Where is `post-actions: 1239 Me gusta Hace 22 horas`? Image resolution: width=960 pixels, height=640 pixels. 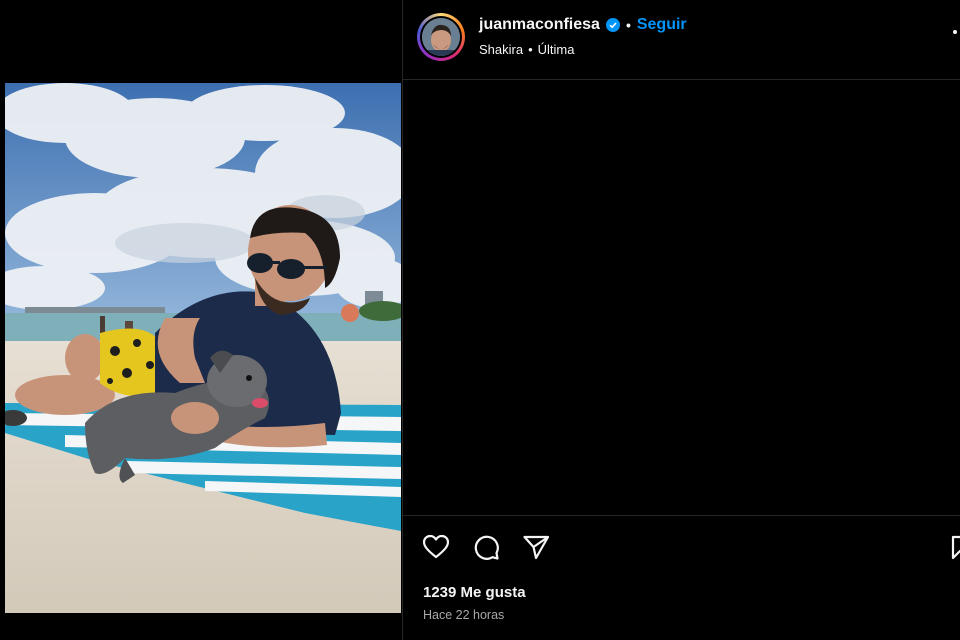 post-actions: 1239 Me gusta Hace 22 horas is located at coordinates (681, 577).